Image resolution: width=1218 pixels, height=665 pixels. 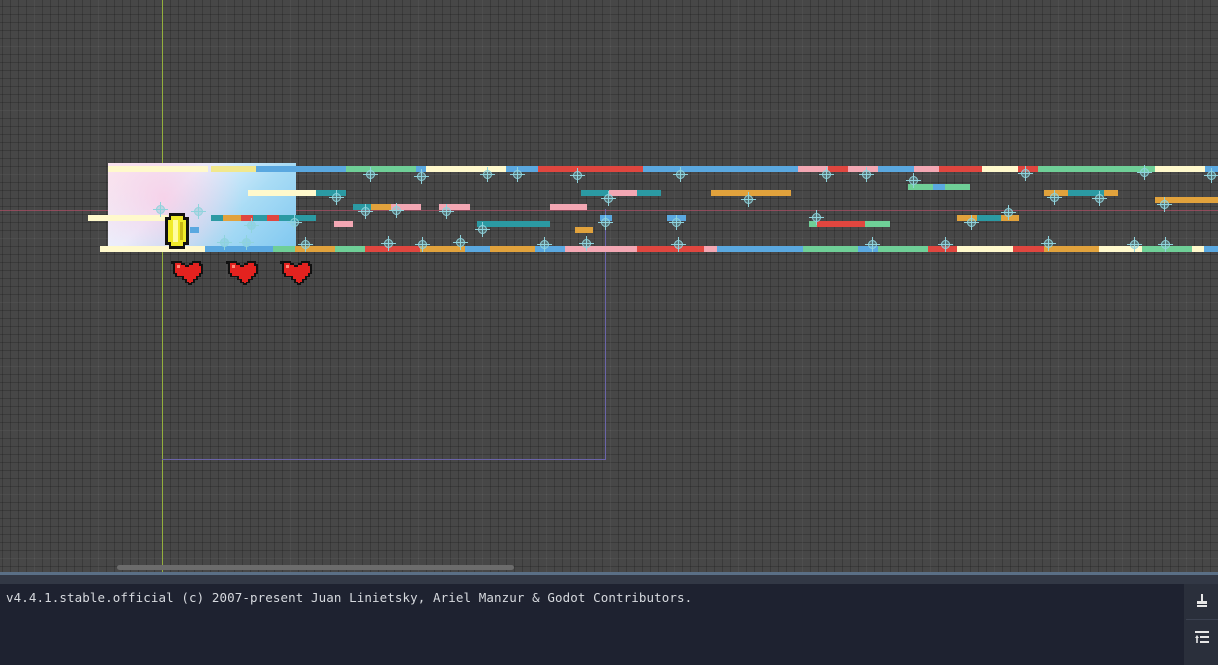 I want to click on background-sprite, so click(x=202, y=207).